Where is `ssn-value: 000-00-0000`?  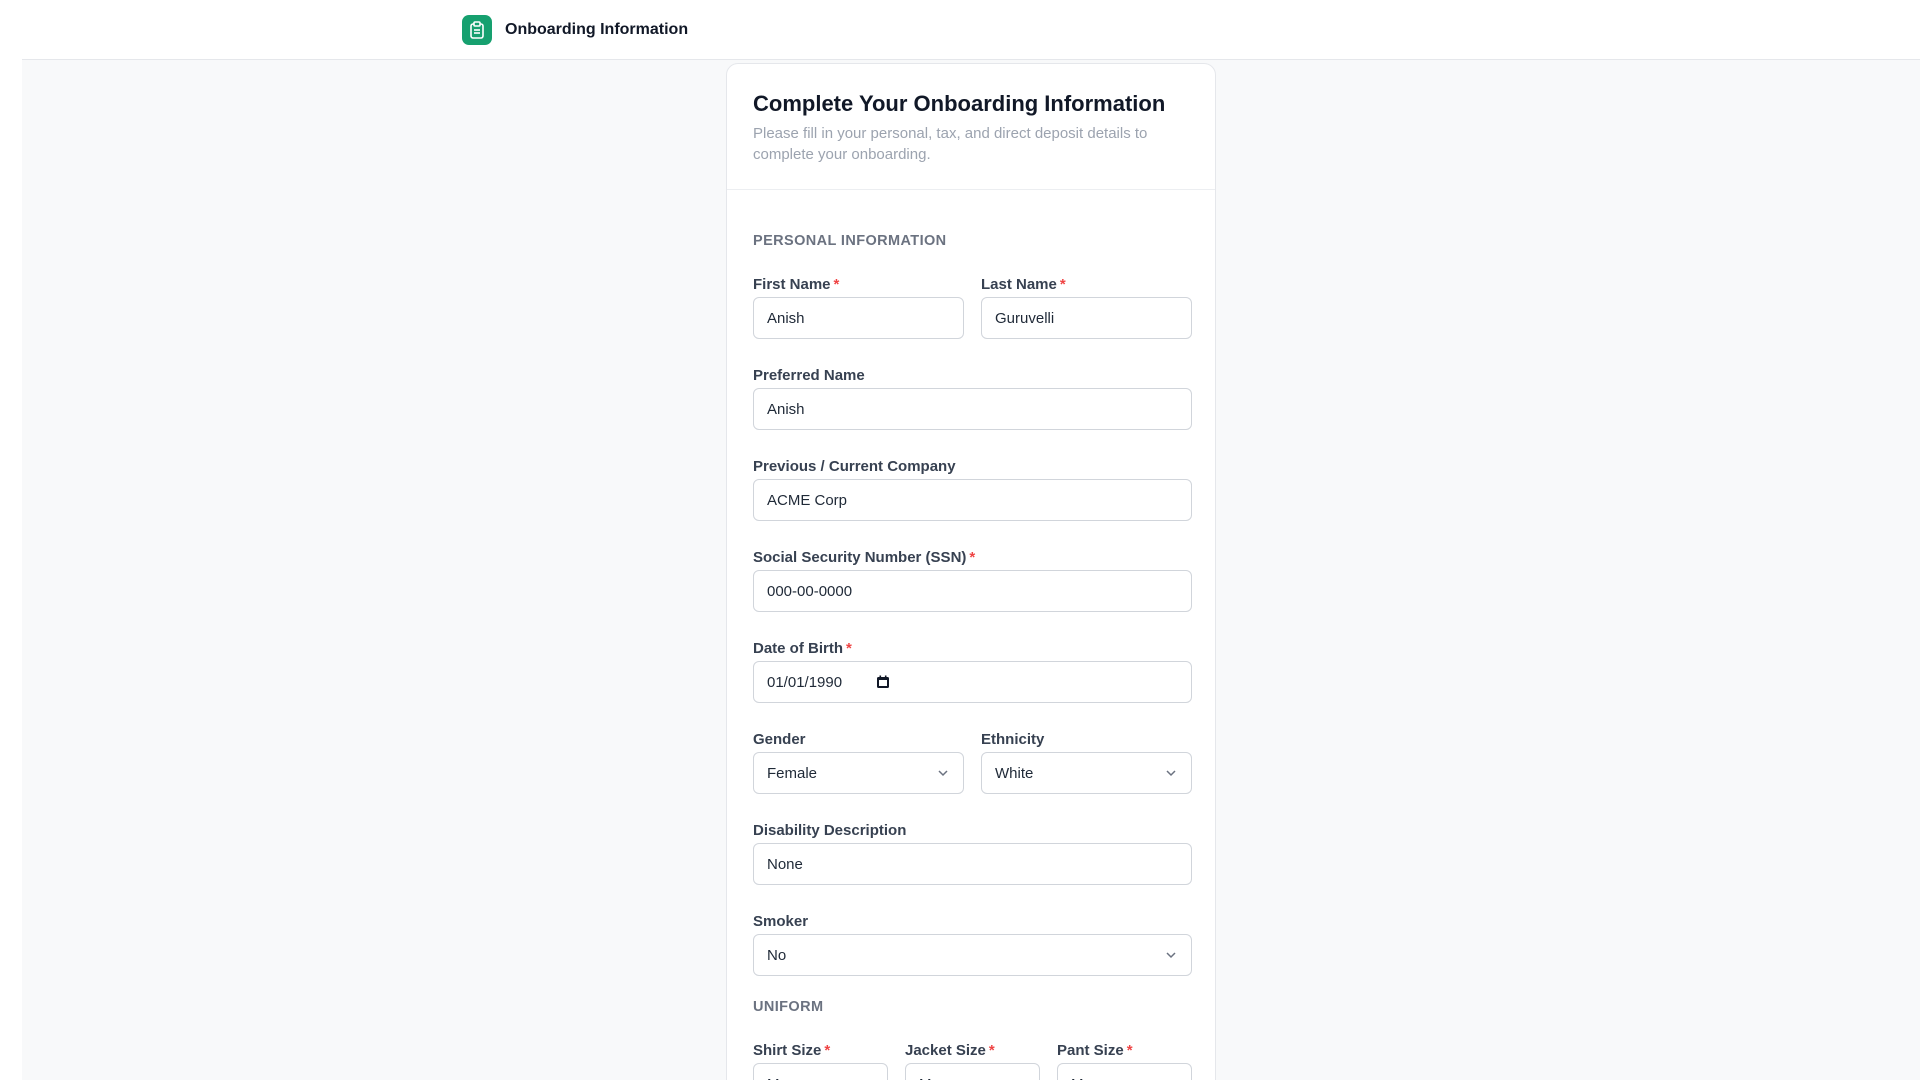 ssn-value: 000-00-0000 is located at coordinates (810, 591).